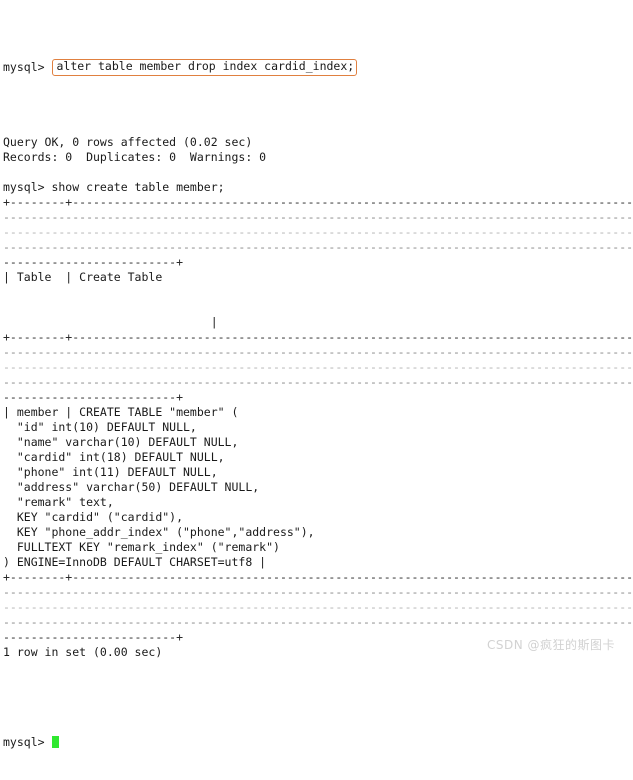 Image resolution: width=633 pixels, height=780 pixels. What do you see at coordinates (83, 277) in the screenshot?
I see `terminal-line-header-row: | Table | Create Table` at bounding box center [83, 277].